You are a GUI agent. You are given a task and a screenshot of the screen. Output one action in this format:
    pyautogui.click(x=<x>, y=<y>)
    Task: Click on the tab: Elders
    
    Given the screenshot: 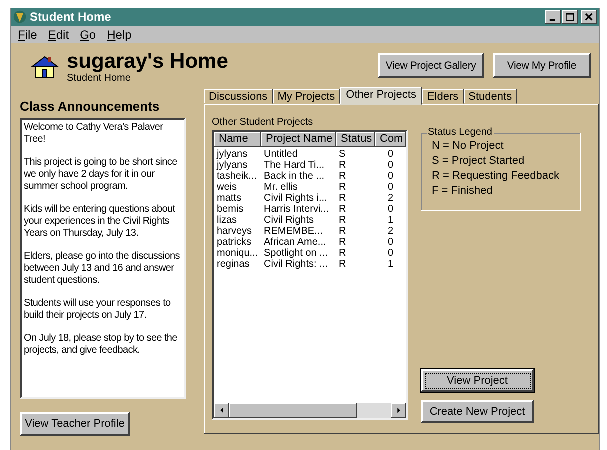 What is the action you would take?
    pyautogui.click(x=443, y=96)
    